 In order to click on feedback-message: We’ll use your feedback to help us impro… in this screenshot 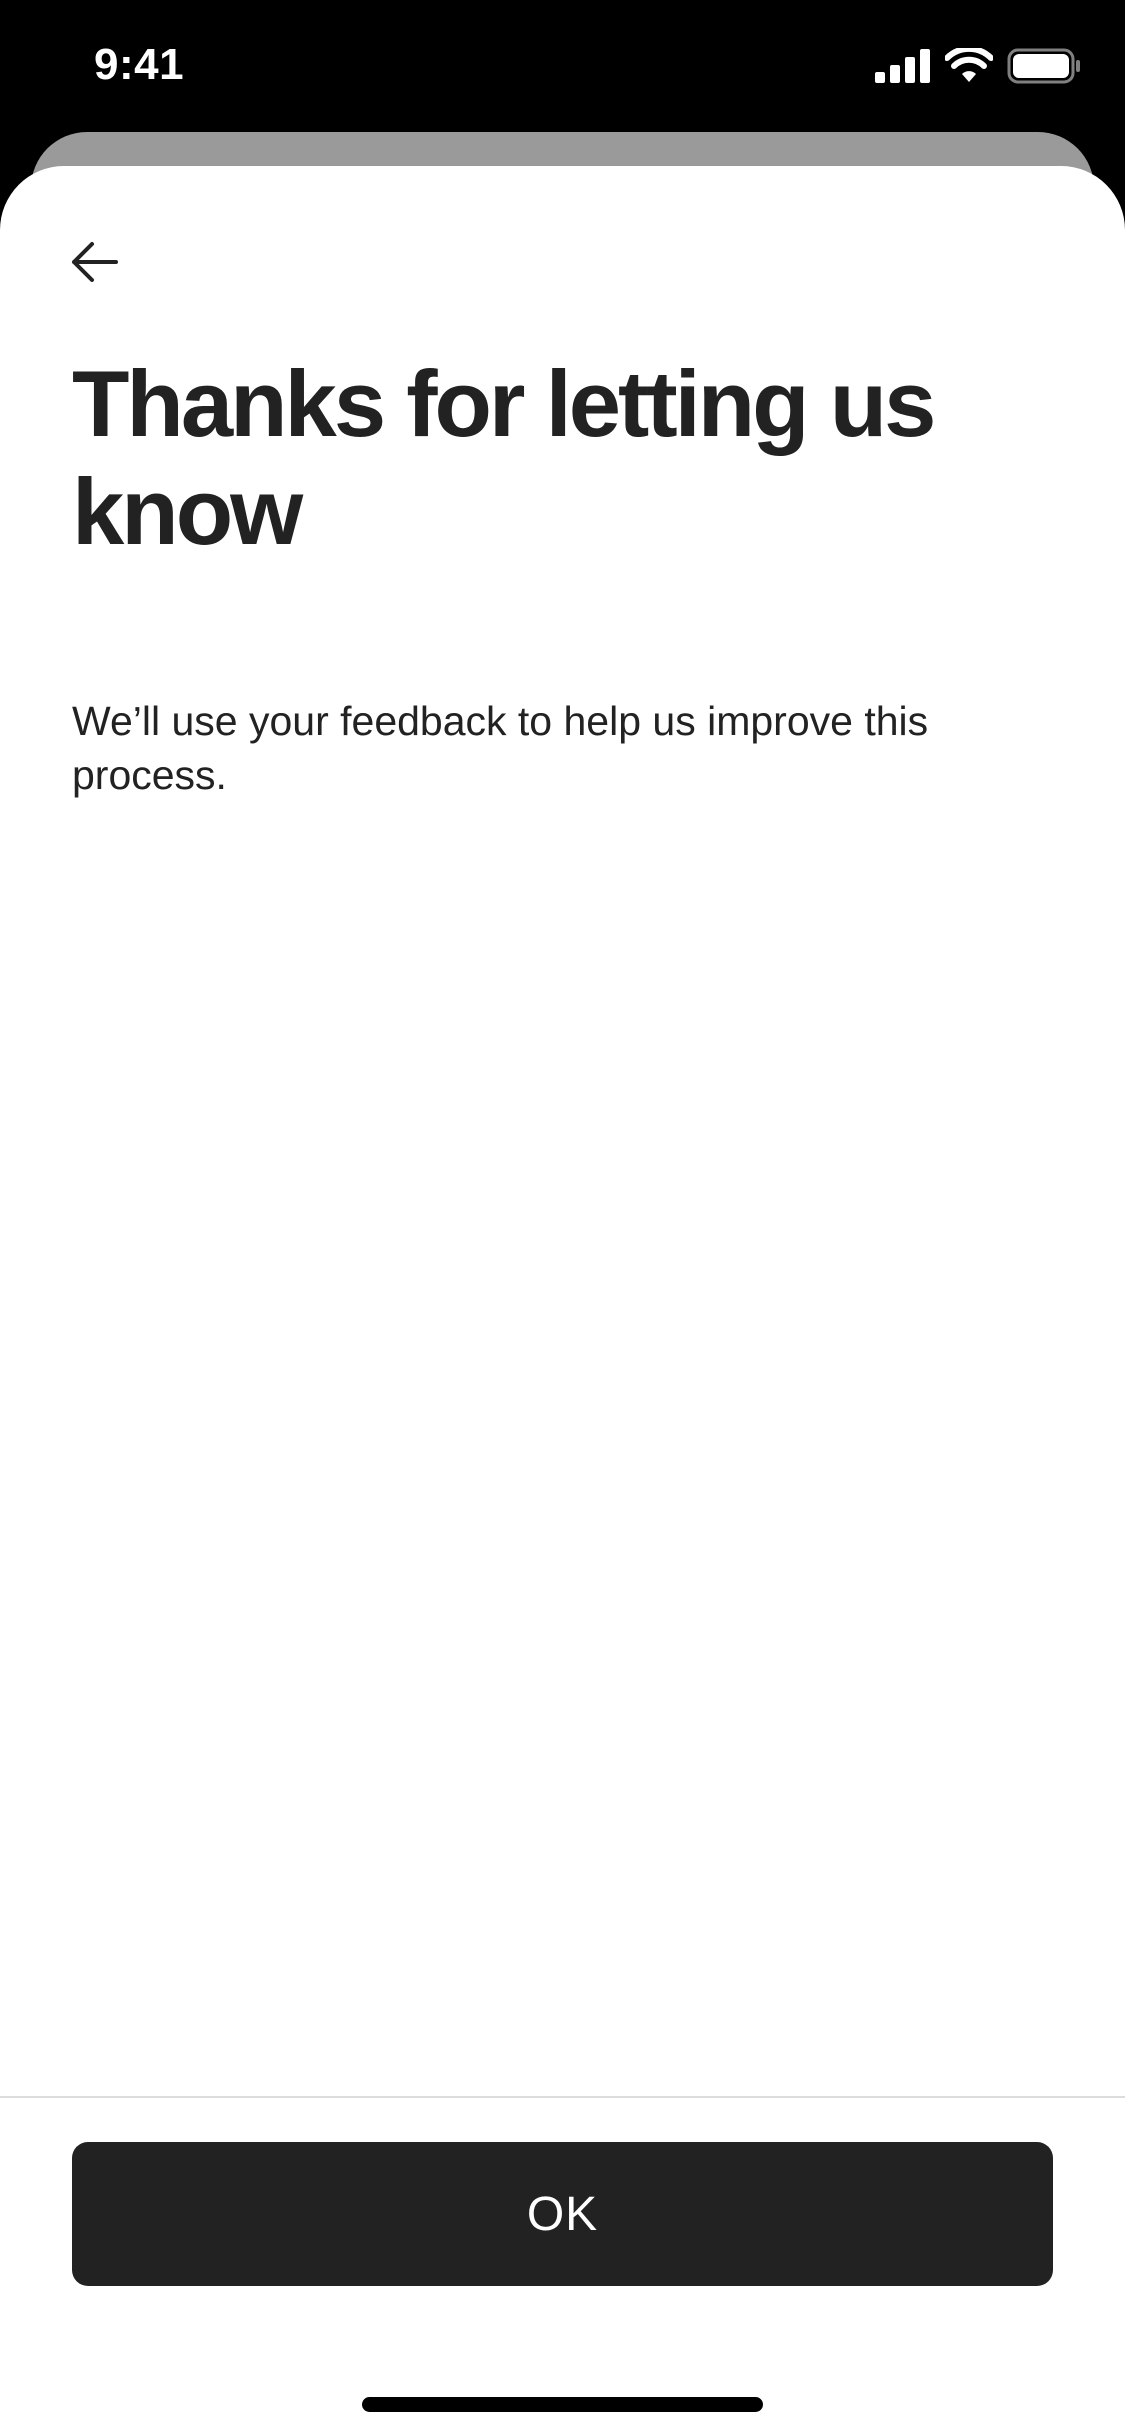, I will do `click(500, 748)`.